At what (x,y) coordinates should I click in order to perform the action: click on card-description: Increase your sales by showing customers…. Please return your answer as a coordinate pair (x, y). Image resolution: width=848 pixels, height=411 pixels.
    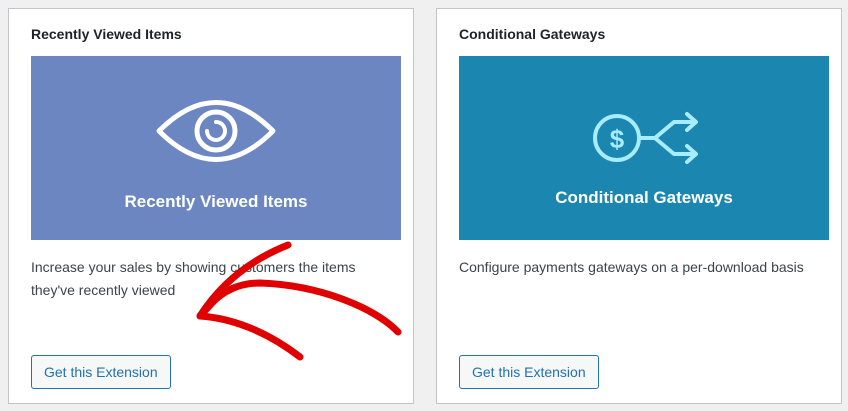
    Looking at the image, I should click on (193, 278).